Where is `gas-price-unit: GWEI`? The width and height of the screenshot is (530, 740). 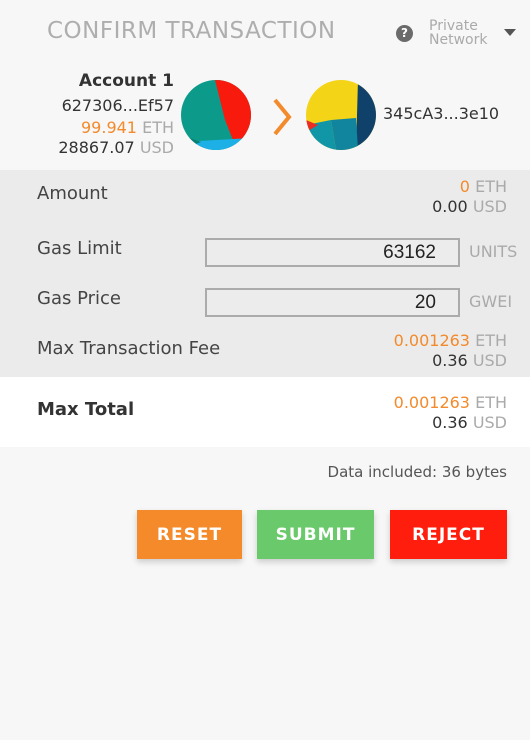 gas-price-unit: GWEI is located at coordinates (491, 301).